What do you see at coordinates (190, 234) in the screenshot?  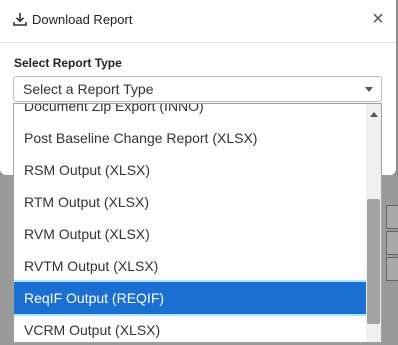 I see `option-rvm-output: RVM Output (XLSX)` at bounding box center [190, 234].